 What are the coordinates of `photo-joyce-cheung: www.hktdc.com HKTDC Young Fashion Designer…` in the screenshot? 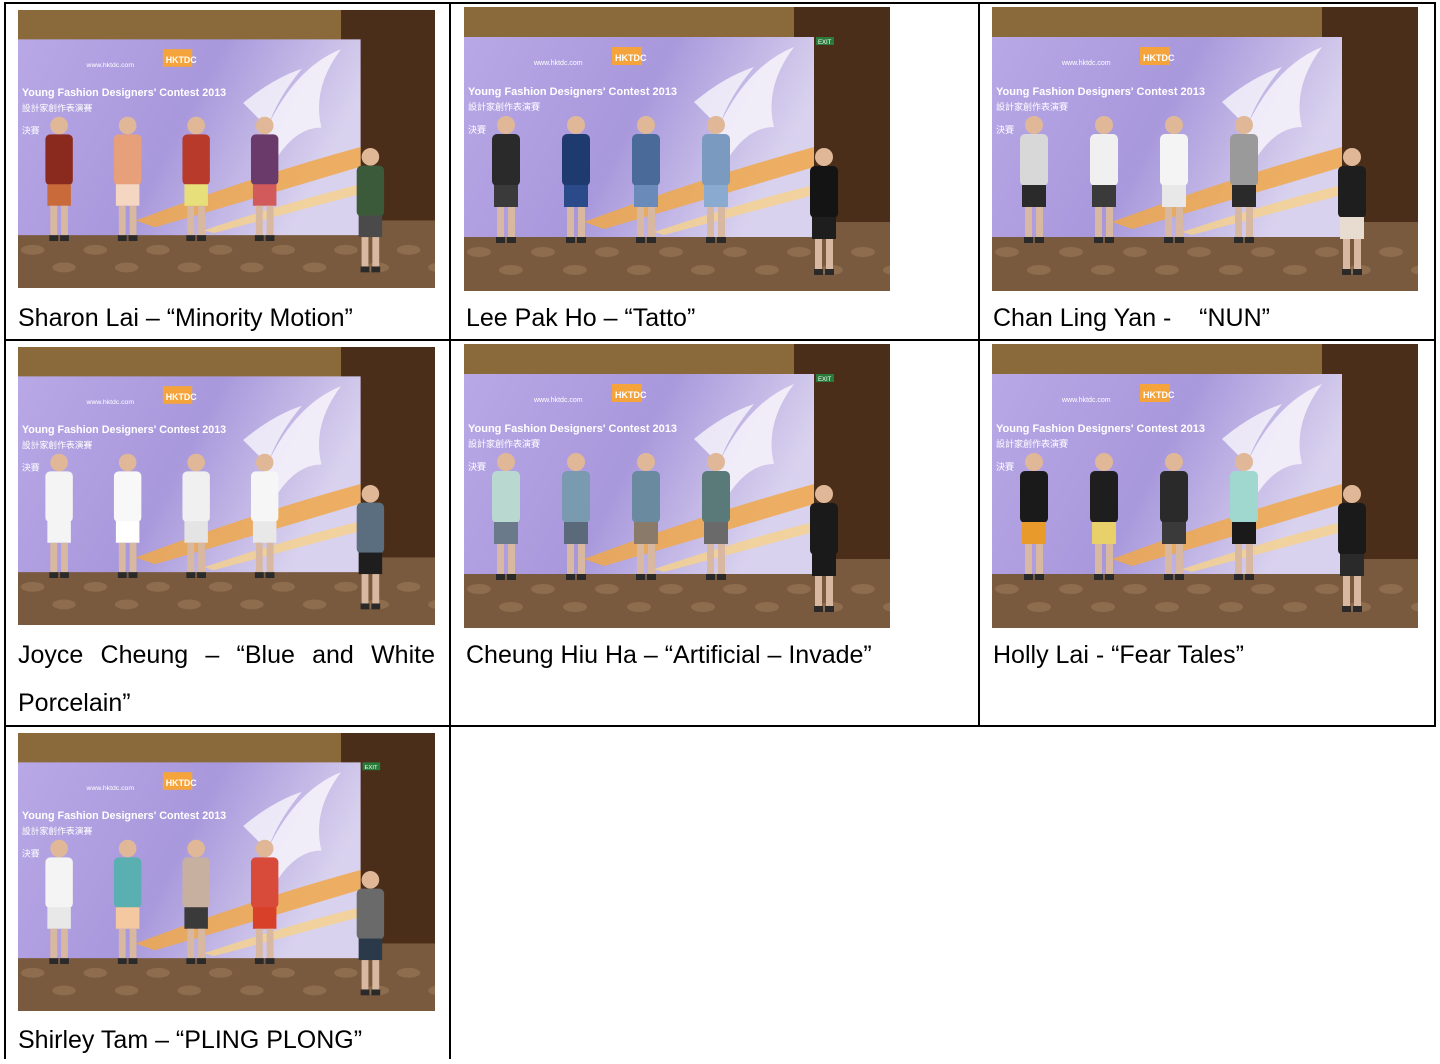 It's located at (226, 486).